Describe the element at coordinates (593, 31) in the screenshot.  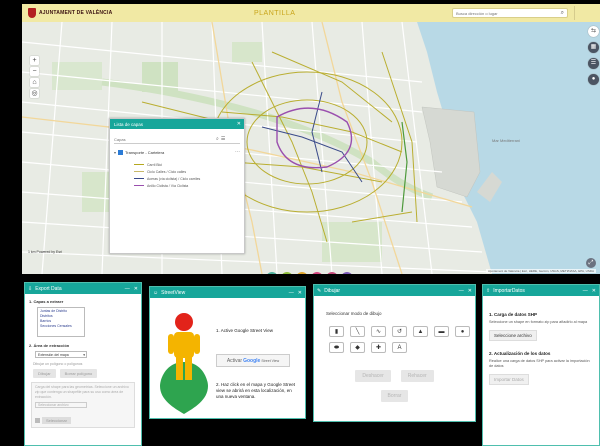
I see `share-icon: ⇆` at that location.